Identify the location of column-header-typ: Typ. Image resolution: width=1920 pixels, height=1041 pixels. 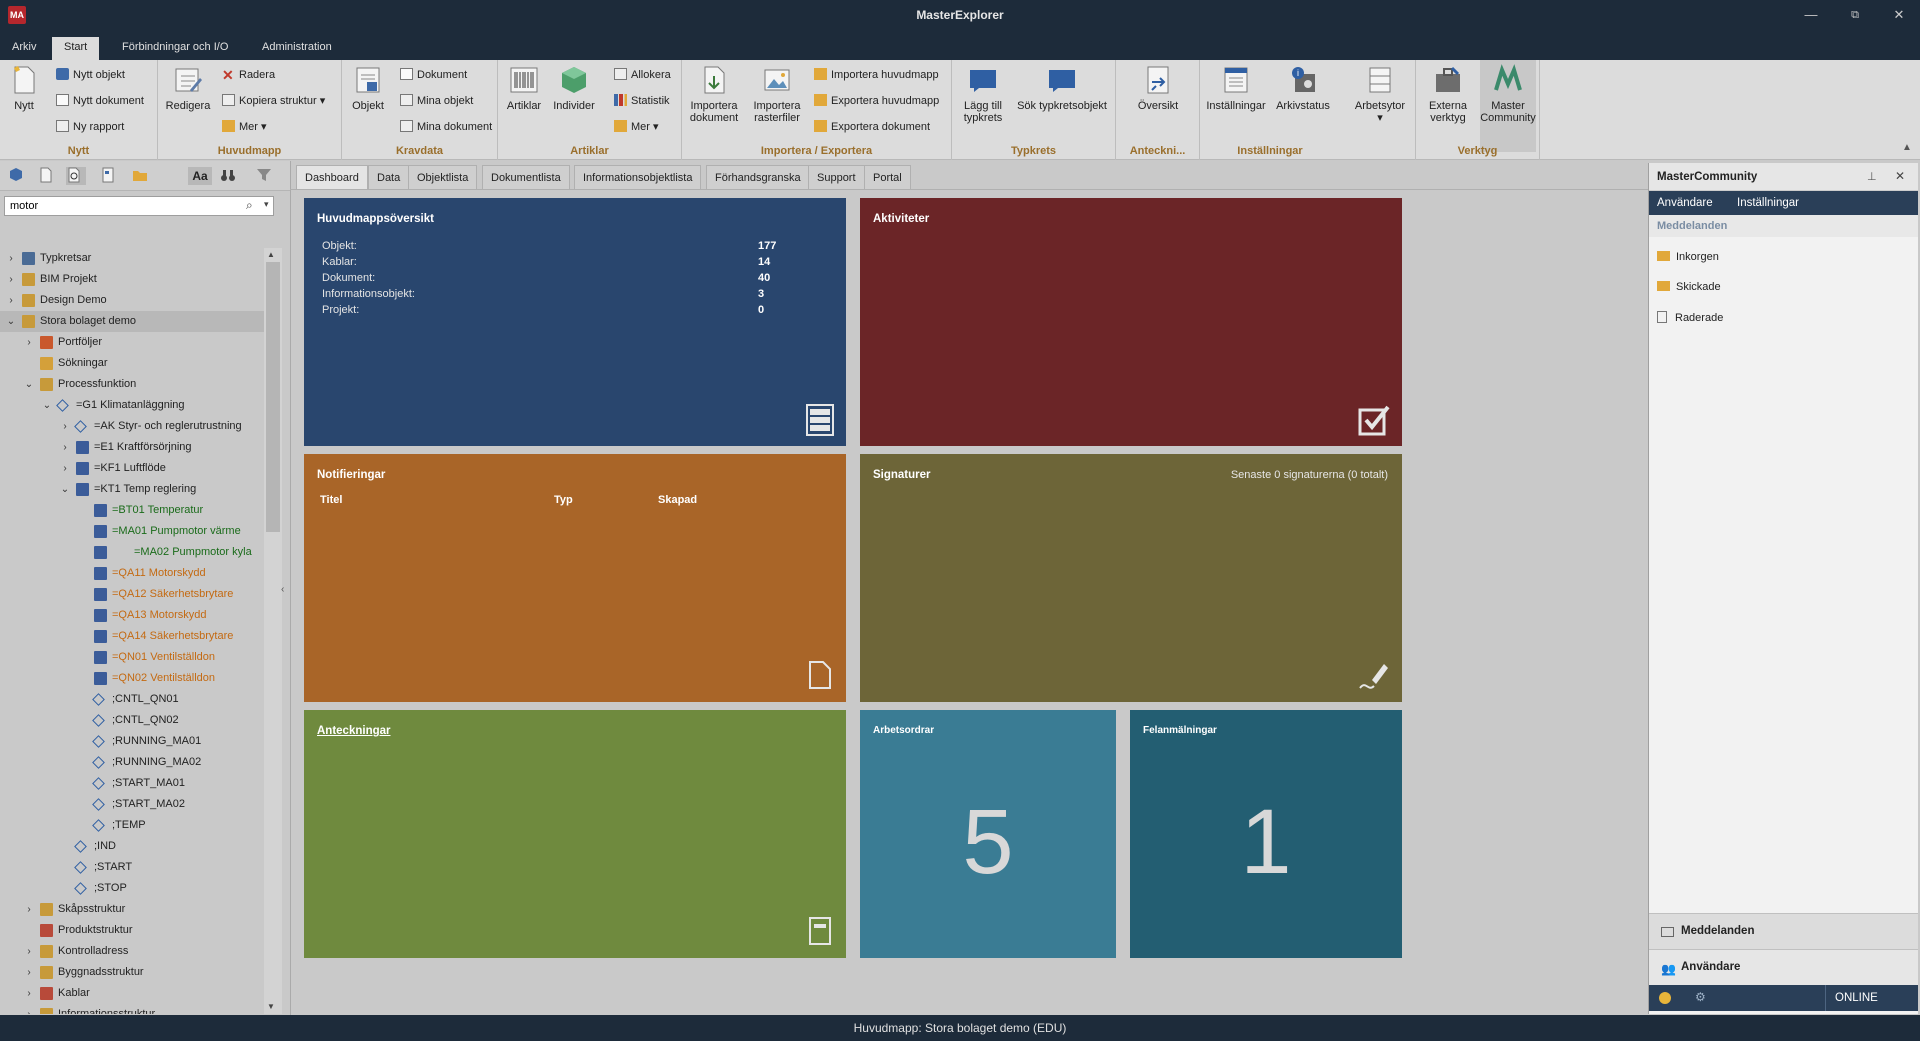
(563, 500).